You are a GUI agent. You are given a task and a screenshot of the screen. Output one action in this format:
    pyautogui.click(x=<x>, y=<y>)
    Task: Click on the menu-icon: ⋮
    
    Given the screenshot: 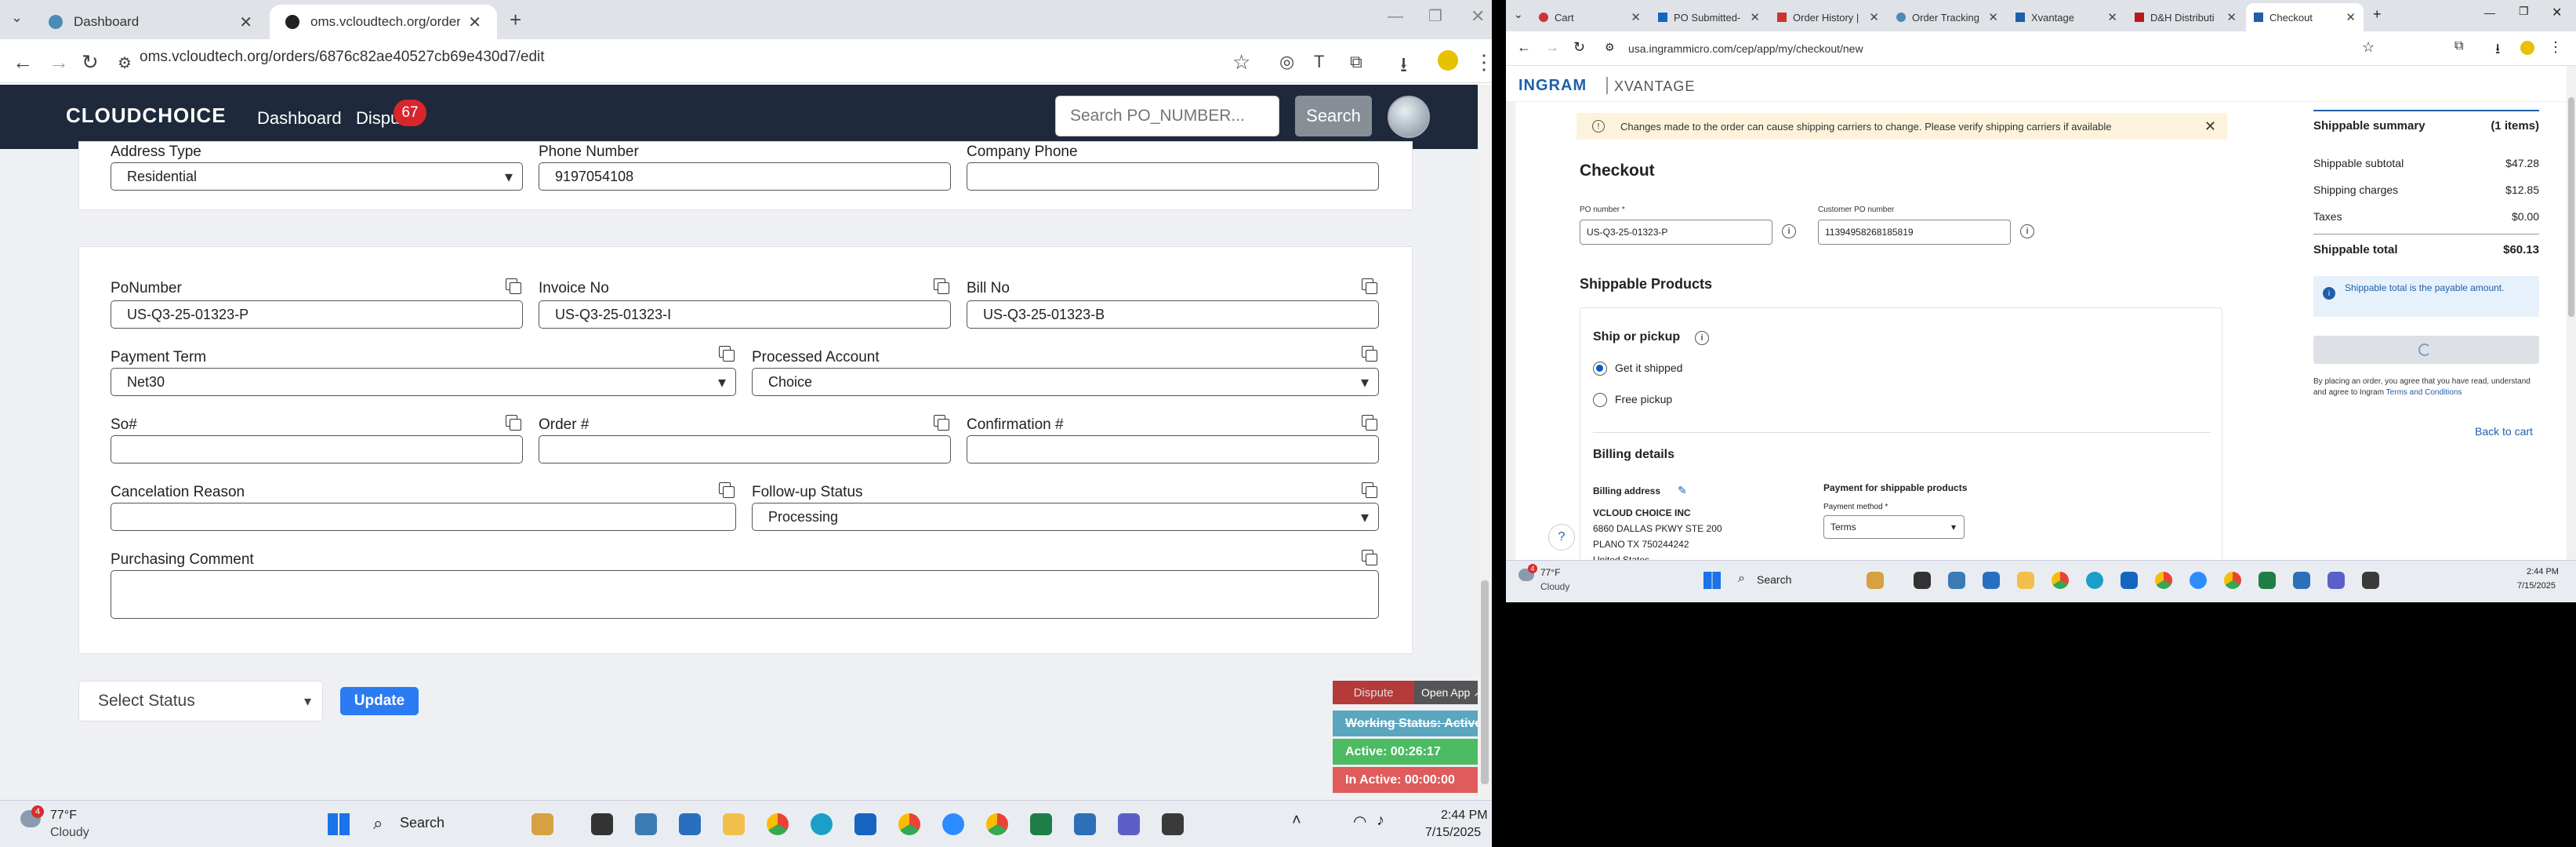 What is the action you would take?
    pyautogui.click(x=2556, y=47)
    